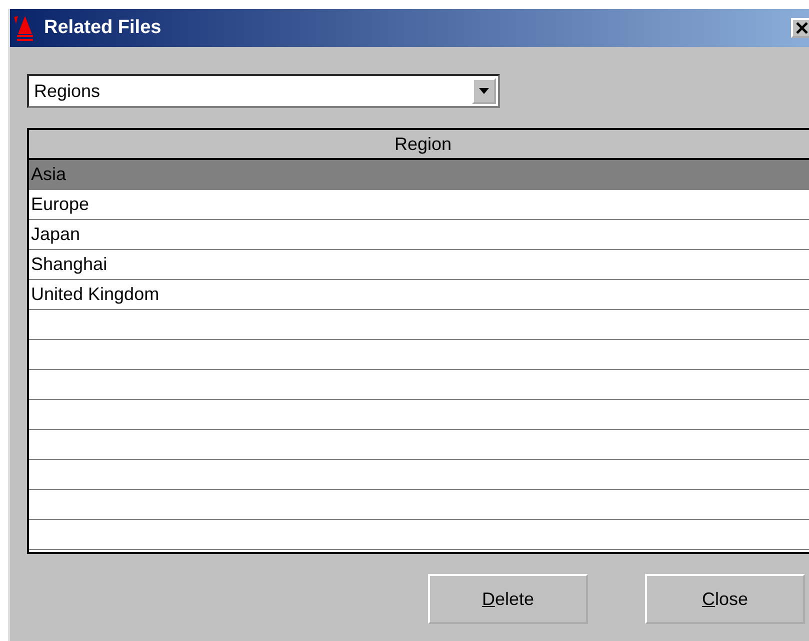  I want to click on caret-icon, so click(484, 91).